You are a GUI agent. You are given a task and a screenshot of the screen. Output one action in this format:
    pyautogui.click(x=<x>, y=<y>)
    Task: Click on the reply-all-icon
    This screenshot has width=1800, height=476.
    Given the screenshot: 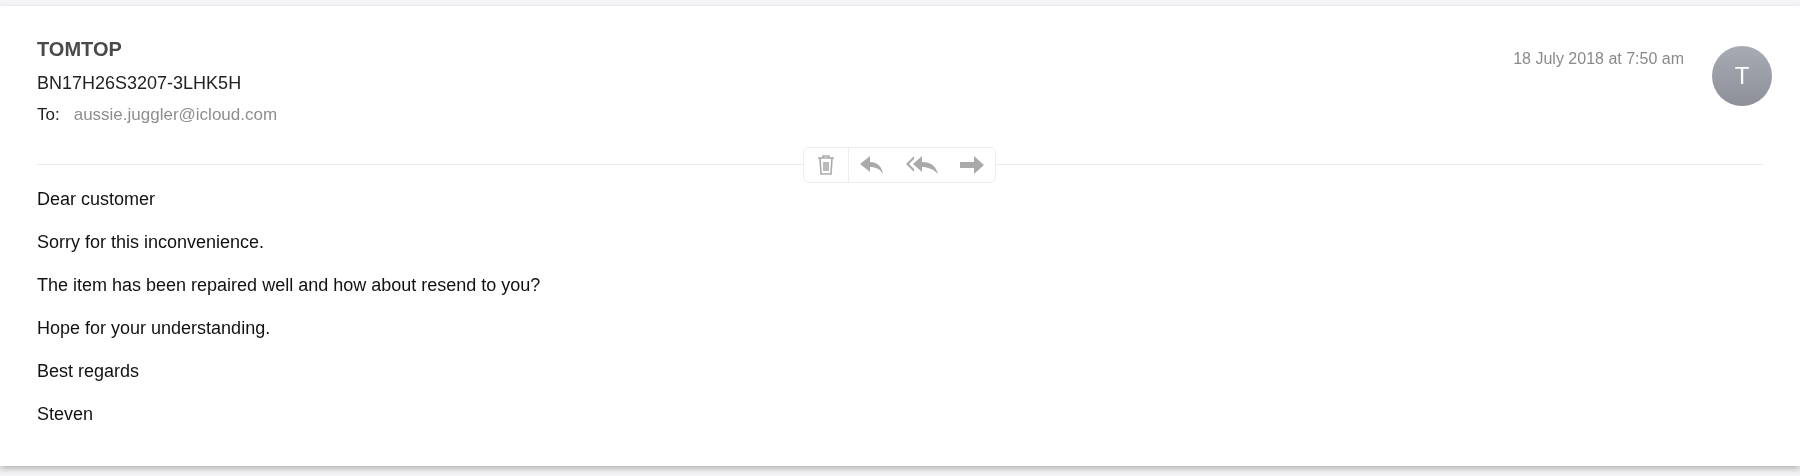 What is the action you would take?
    pyautogui.click(x=922, y=165)
    